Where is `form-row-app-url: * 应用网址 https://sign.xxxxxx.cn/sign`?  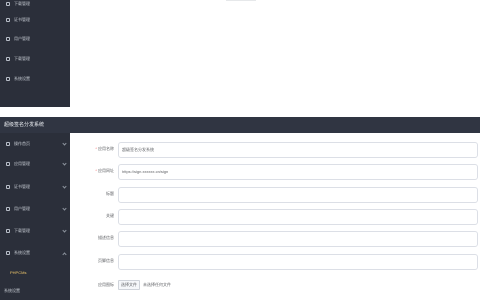
form-row-app-url: * 应用网址 https://sign.xxxxxx.cn/sign is located at coordinates (275, 171).